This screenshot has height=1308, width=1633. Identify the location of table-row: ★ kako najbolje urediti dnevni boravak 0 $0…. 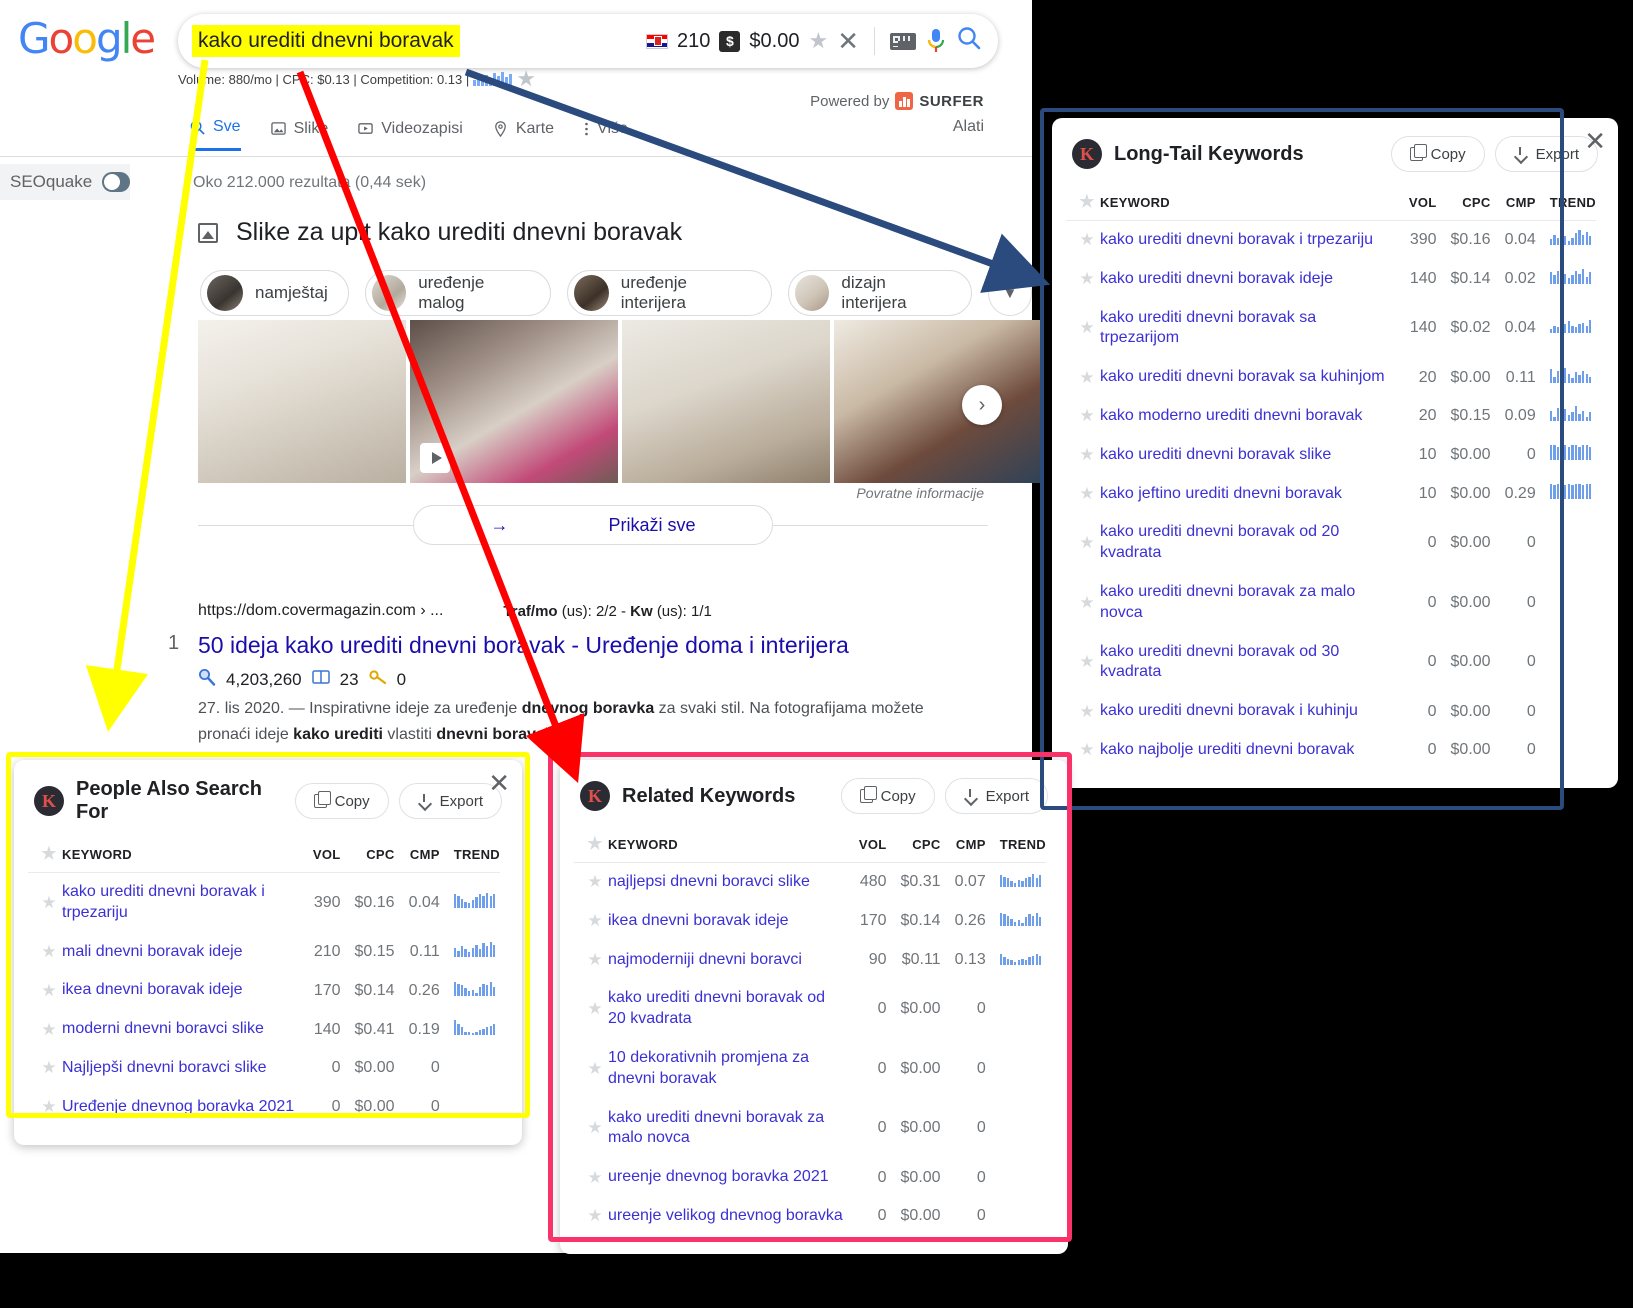
(1331, 750).